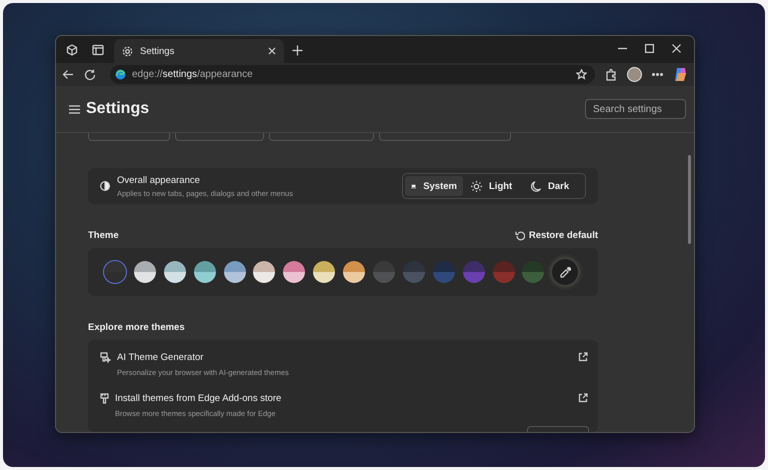 The width and height of the screenshot is (768, 470). What do you see at coordinates (90, 74) in the screenshot?
I see `refresh-icon` at bounding box center [90, 74].